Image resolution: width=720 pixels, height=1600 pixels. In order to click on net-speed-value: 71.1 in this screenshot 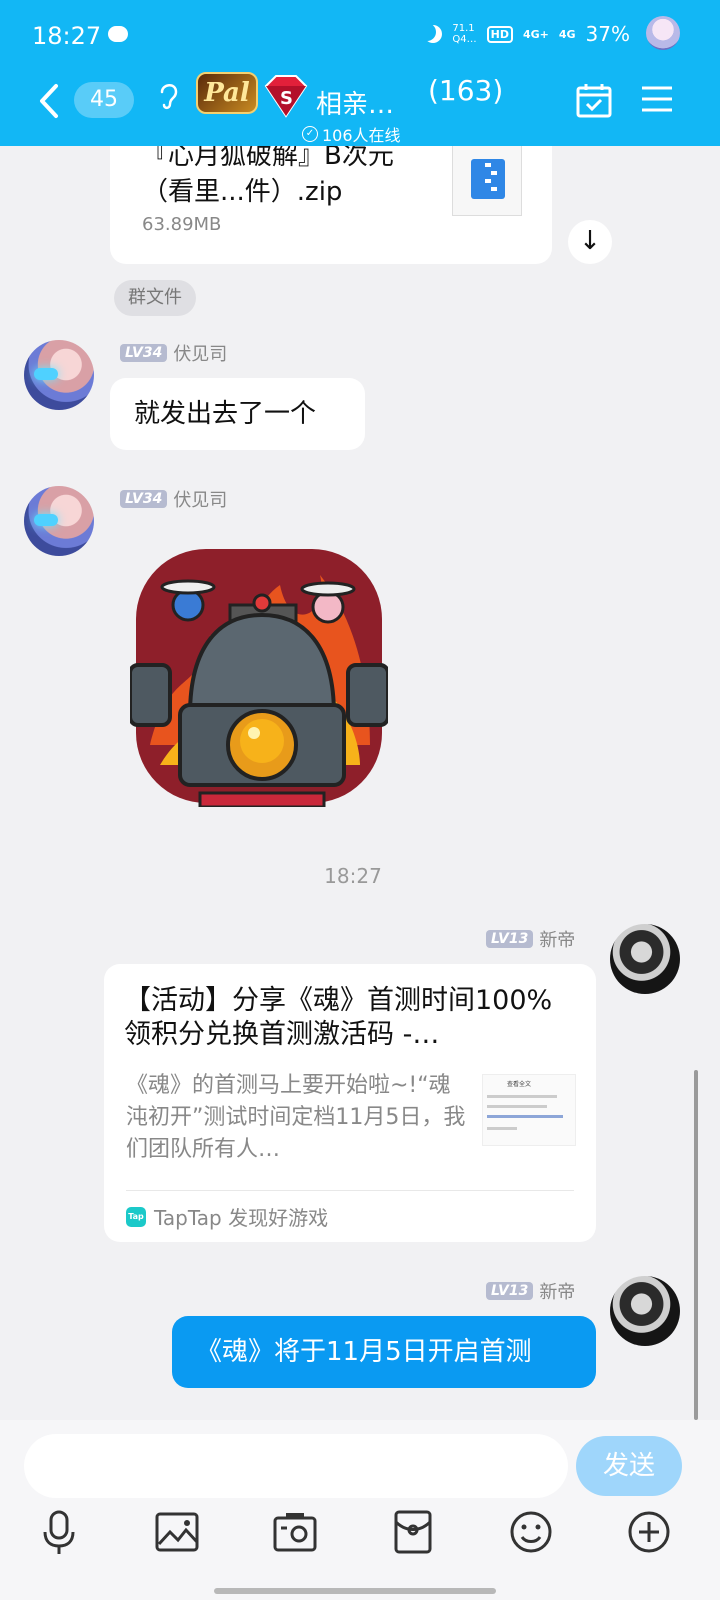, I will do `click(463, 28)`.